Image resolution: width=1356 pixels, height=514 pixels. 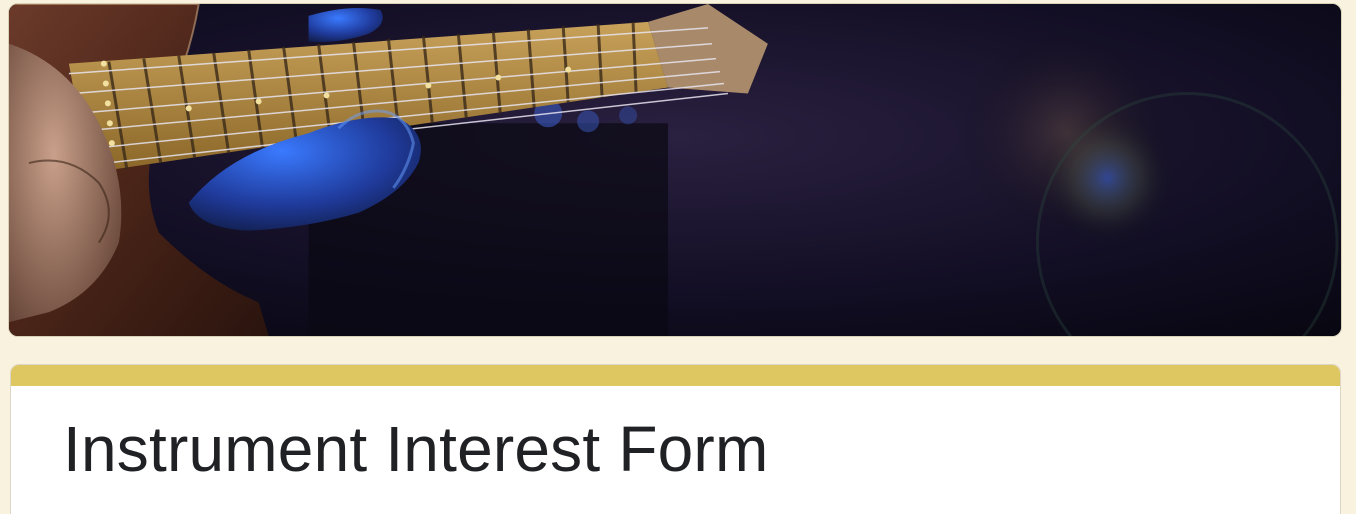 What do you see at coordinates (675, 375) in the screenshot?
I see `accent-bar` at bounding box center [675, 375].